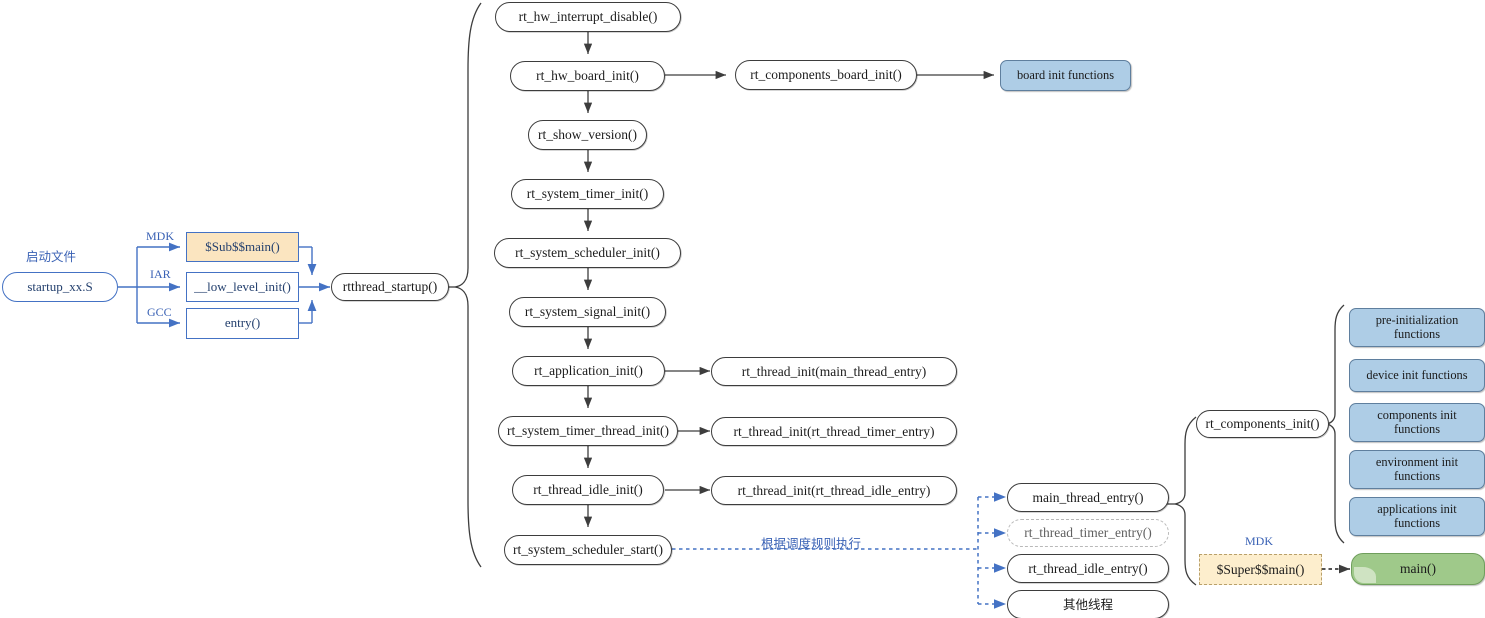 This screenshot has width=1485, height=618. What do you see at coordinates (834, 371) in the screenshot?
I see `node-rt-thread-init-main: rt_thread_init(main_thread_entry)` at bounding box center [834, 371].